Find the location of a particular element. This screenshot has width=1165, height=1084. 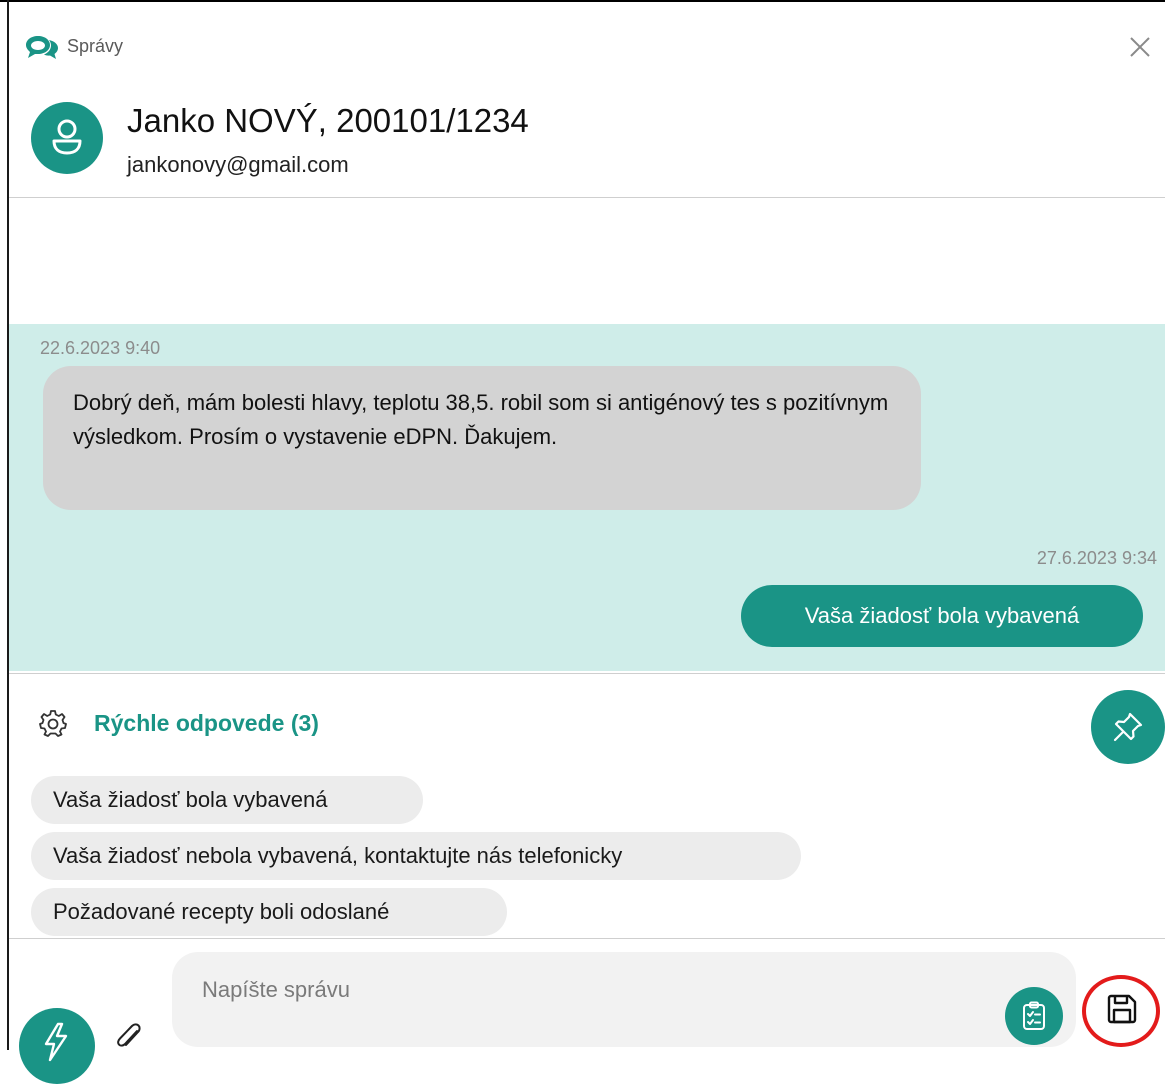

paperclip-icon is located at coordinates (130, 1038).